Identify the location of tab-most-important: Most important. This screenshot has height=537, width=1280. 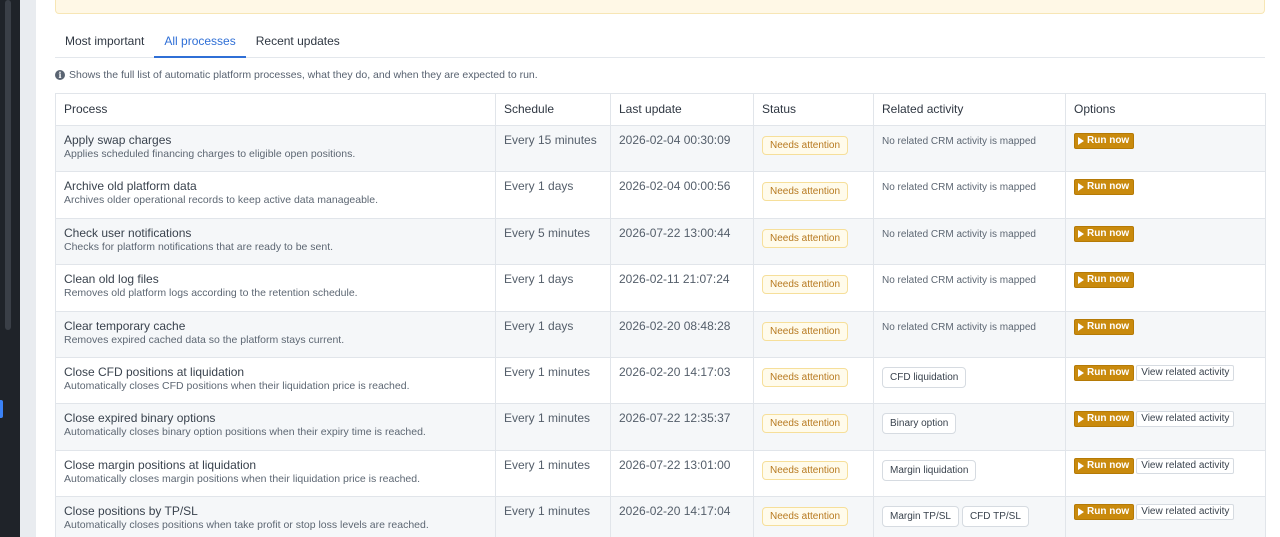
(104, 42).